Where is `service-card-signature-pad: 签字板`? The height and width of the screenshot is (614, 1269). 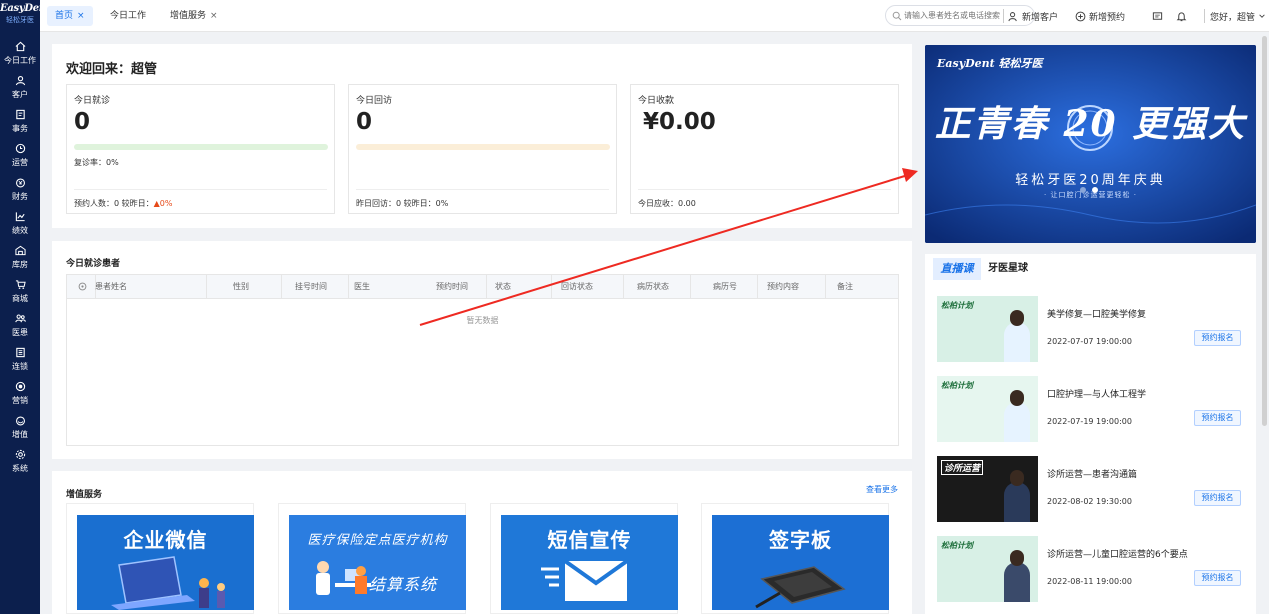 service-card-signature-pad: 签字板 is located at coordinates (795, 558).